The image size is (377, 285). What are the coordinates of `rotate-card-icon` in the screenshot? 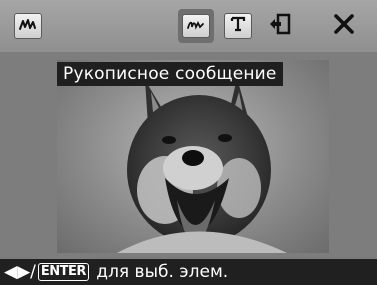 It's located at (280, 26).